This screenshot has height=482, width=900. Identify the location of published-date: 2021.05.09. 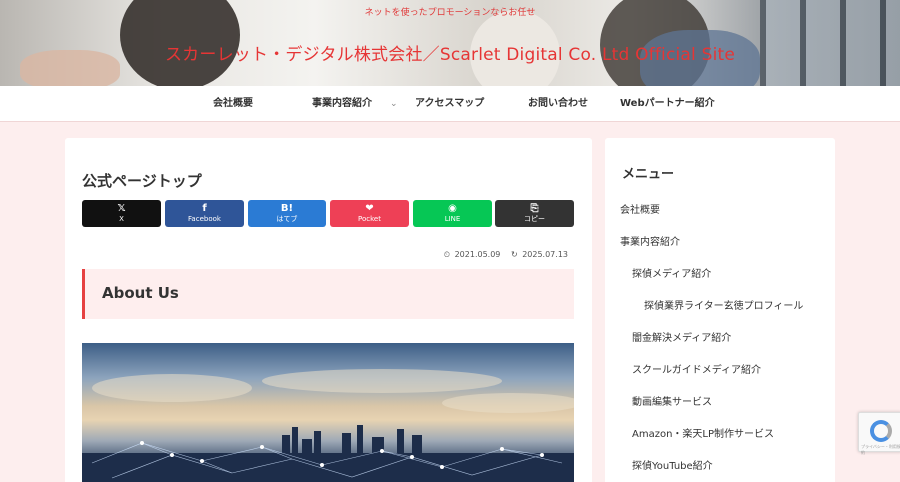
(477, 254).